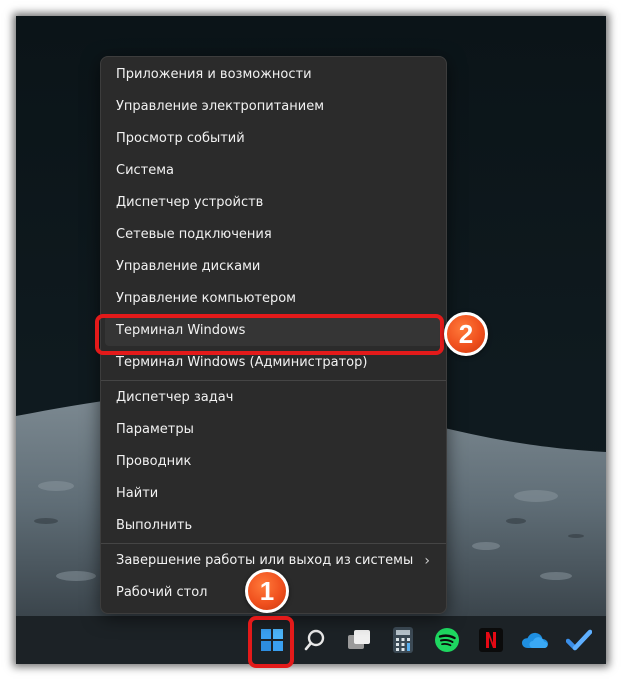 This screenshot has width=622, height=680. Describe the element at coordinates (273, 203) in the screenshot. I see `menu-item-device-manager: Диспетчер устройств` at that location.